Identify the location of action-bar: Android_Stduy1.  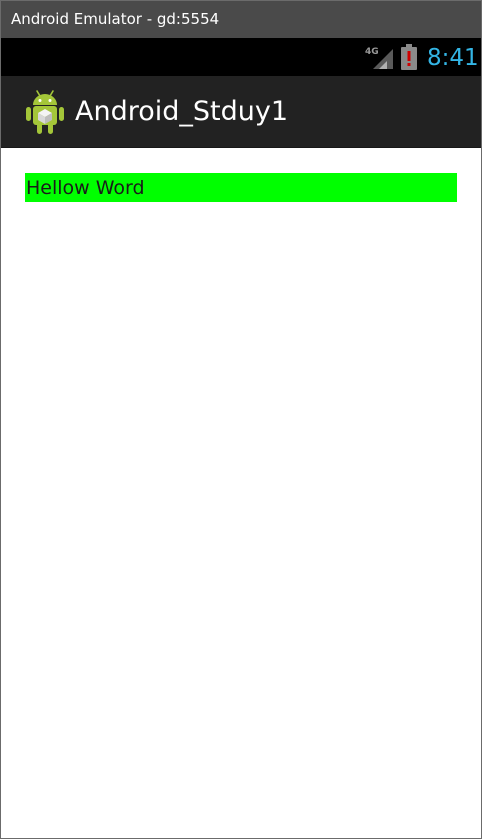
(241, 112).